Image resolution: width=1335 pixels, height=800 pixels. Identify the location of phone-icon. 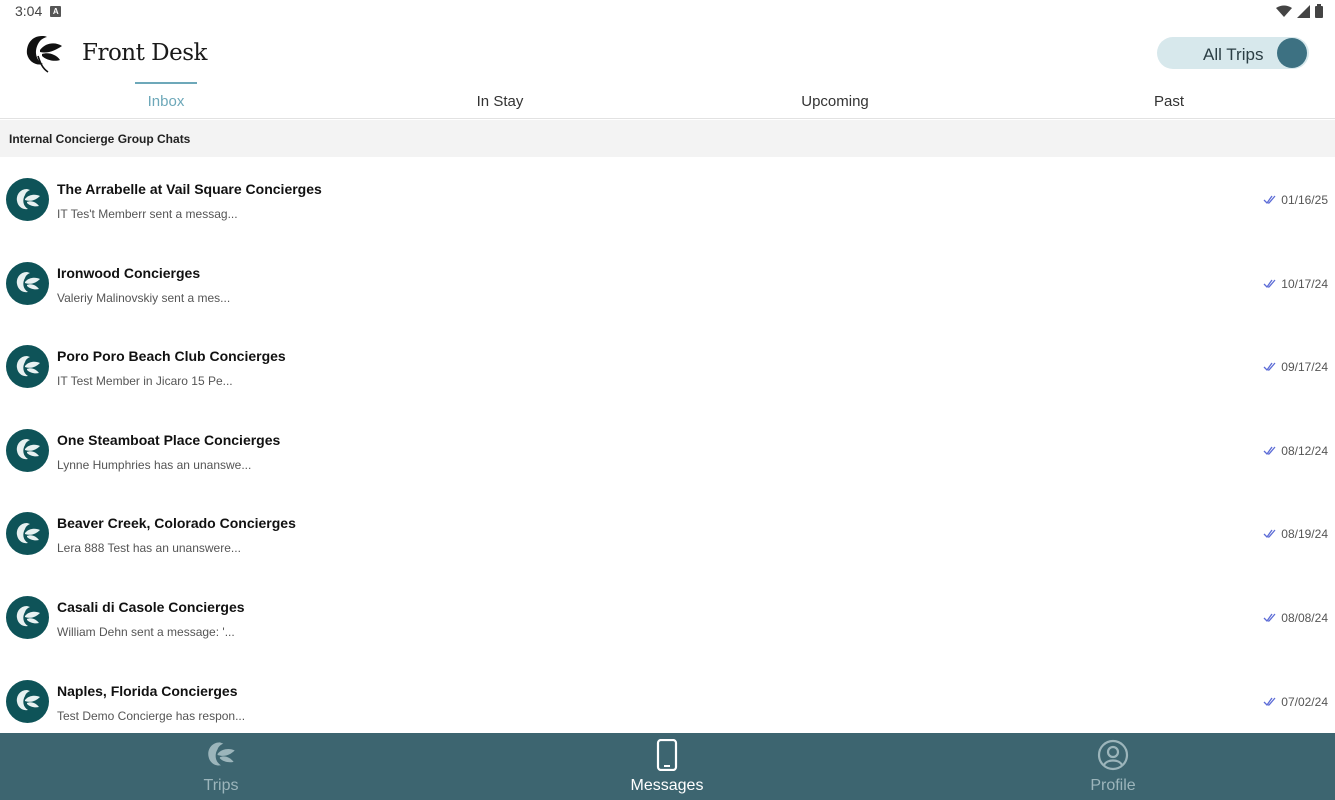
(667, 755).